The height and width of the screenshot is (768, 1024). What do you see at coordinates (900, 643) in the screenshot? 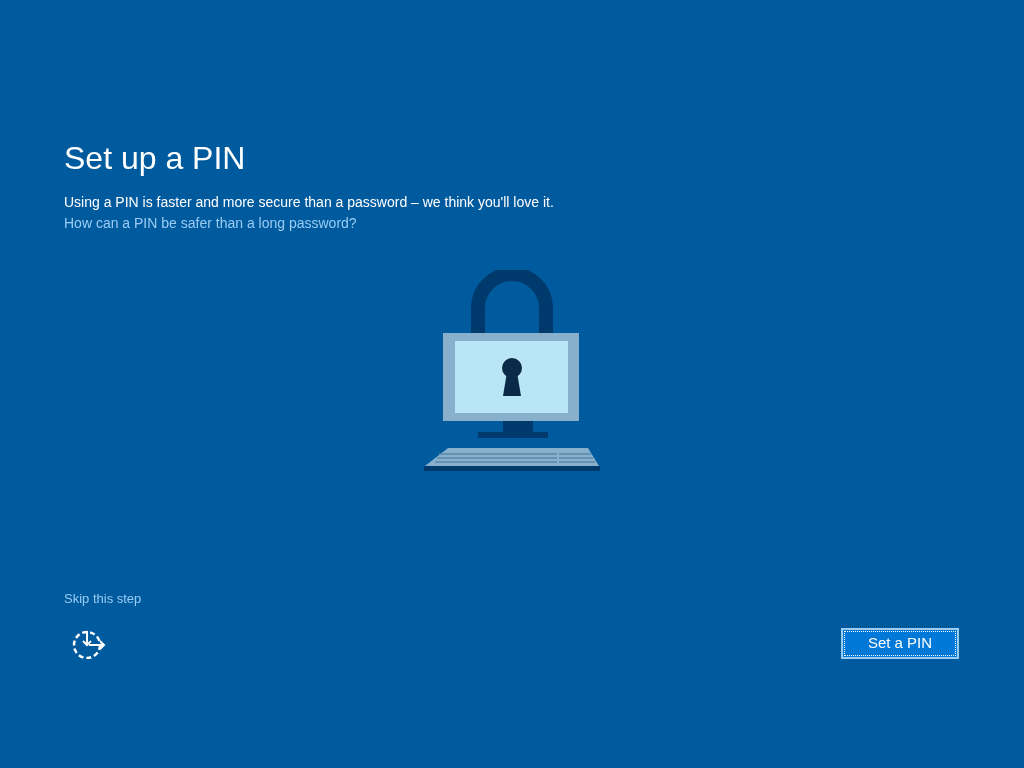
I see `set-pin-button: Set a PIN` at bounding box center [900, 643].